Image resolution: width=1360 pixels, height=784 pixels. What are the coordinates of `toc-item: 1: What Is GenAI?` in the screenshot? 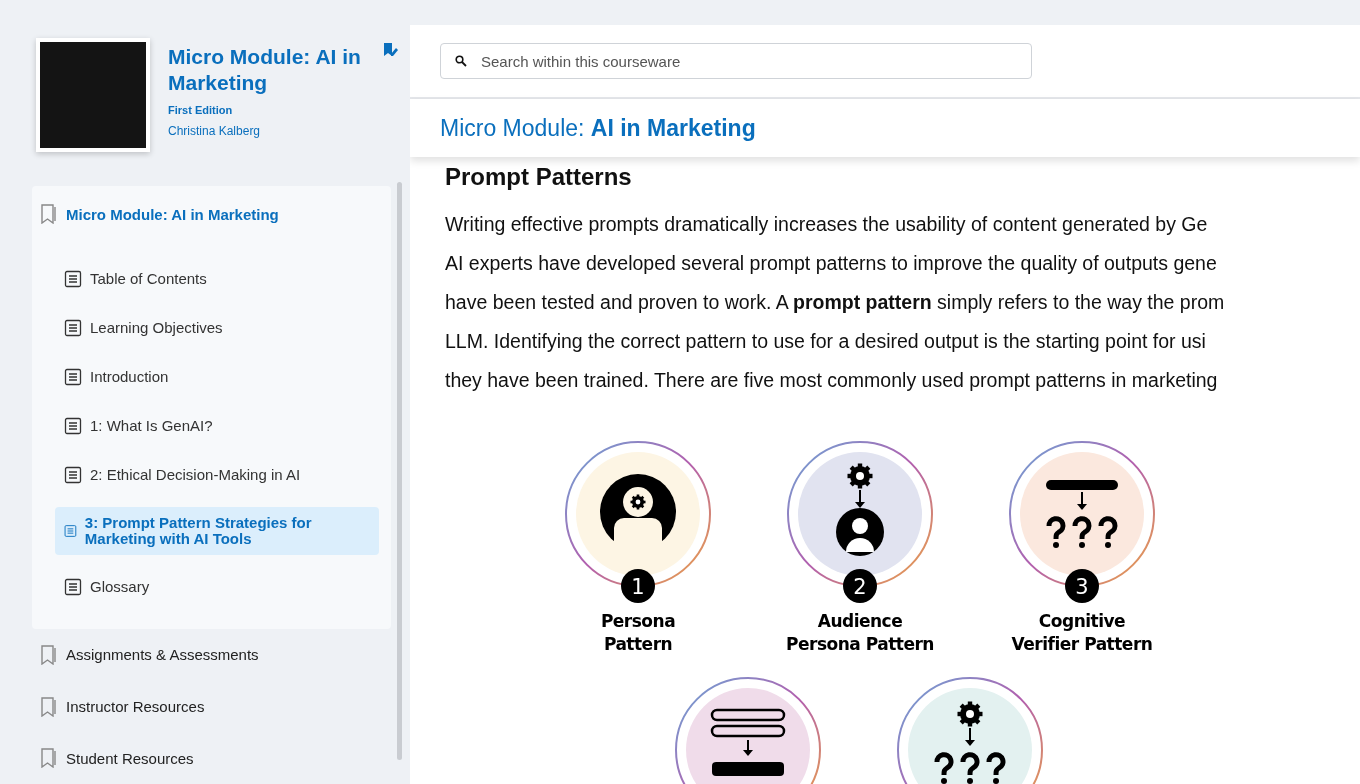 It's located at (217, 426).